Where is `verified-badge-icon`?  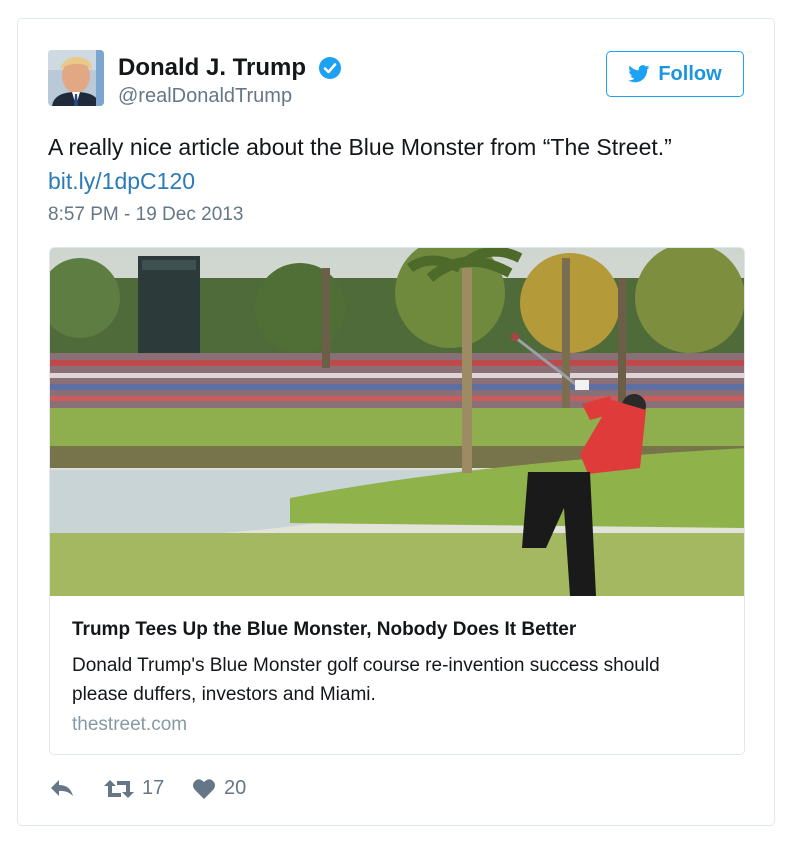
verified-badge-icon is located at coordinates (330, 68).